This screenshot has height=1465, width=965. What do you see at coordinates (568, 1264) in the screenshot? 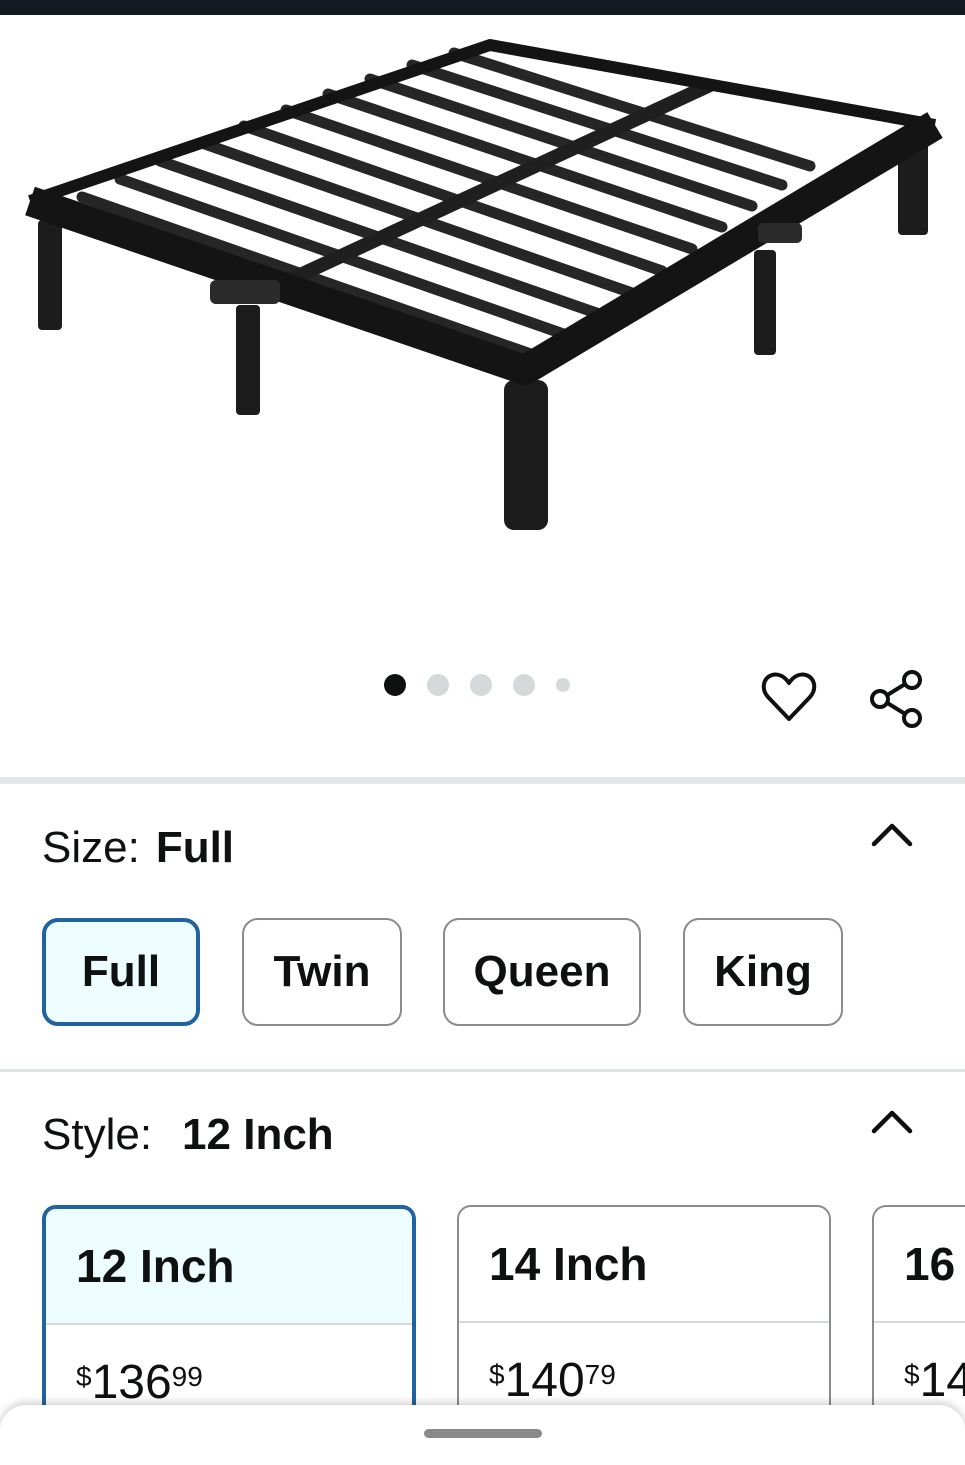
I see `style-option-label: 14 Inch` at bounding box center [568, 1264].